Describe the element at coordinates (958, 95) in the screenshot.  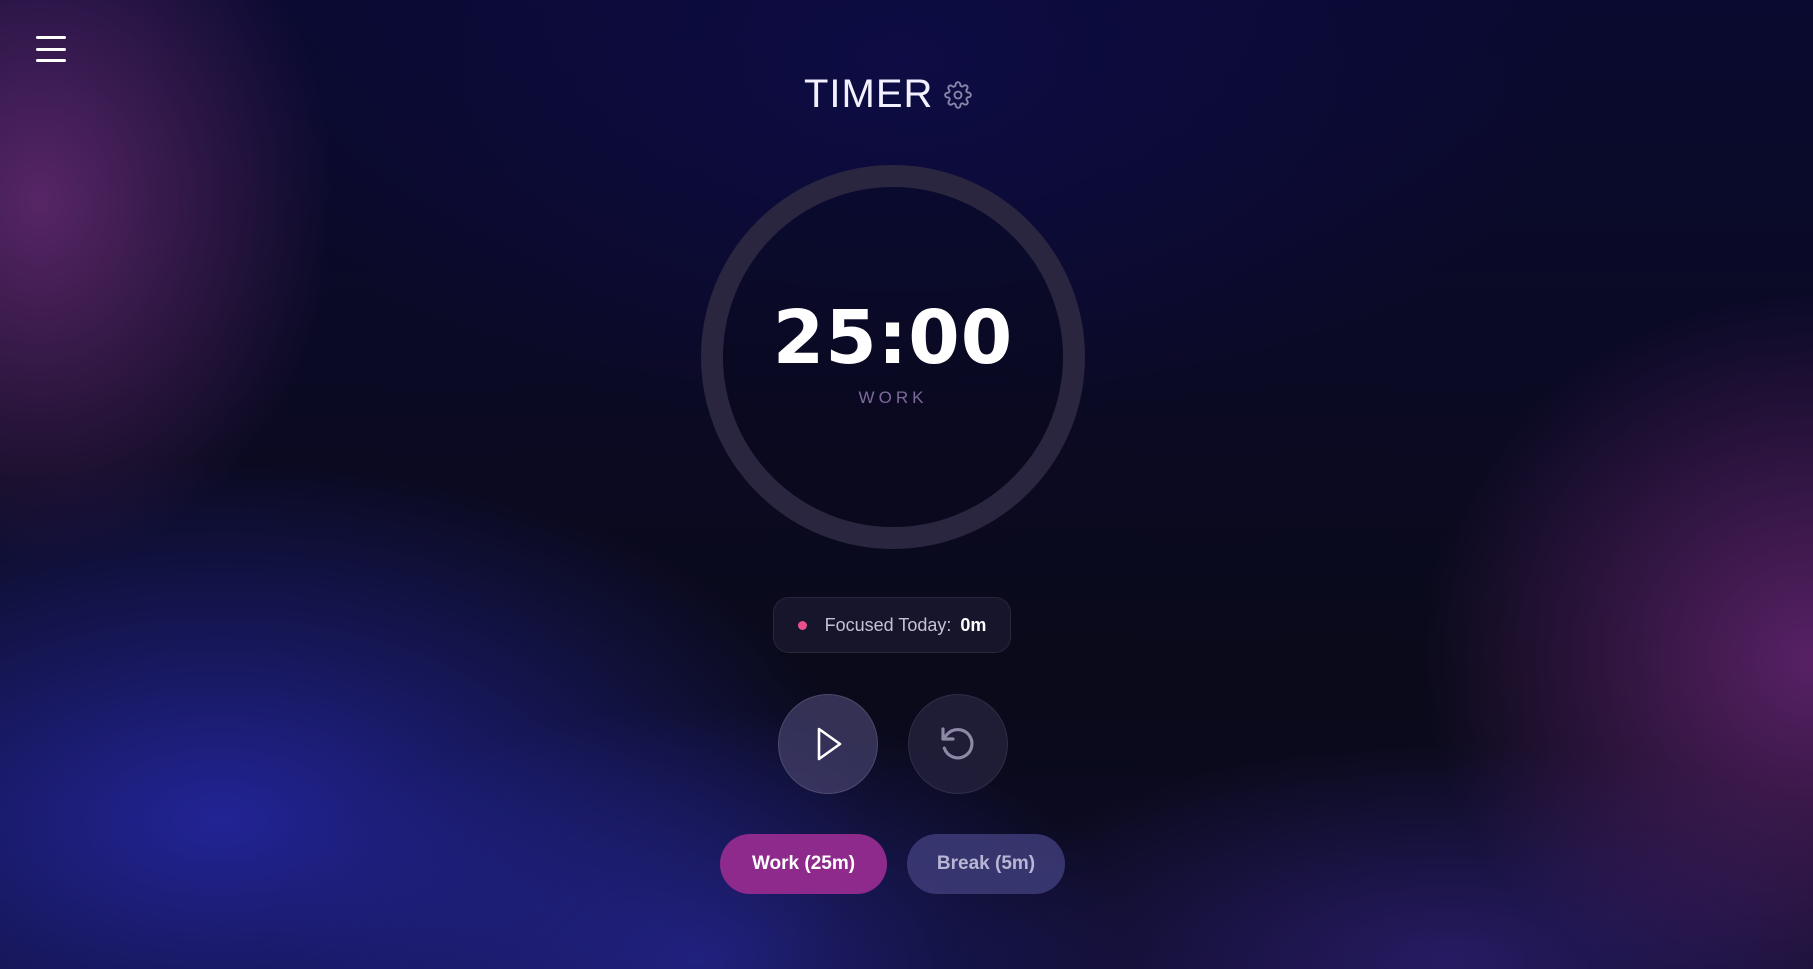
I see `gear-icon` at that location.